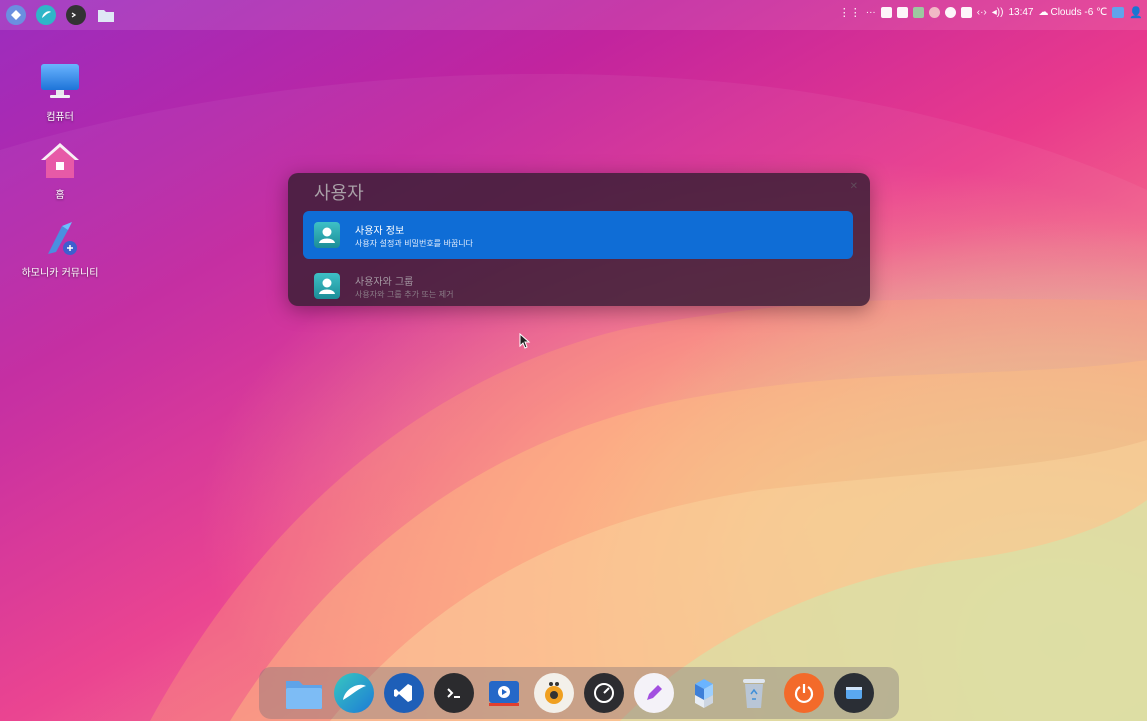  I want to click on menu-item-desc: 사용자 설정과 비밀번호를 바꿉니다, so click(414, 243).